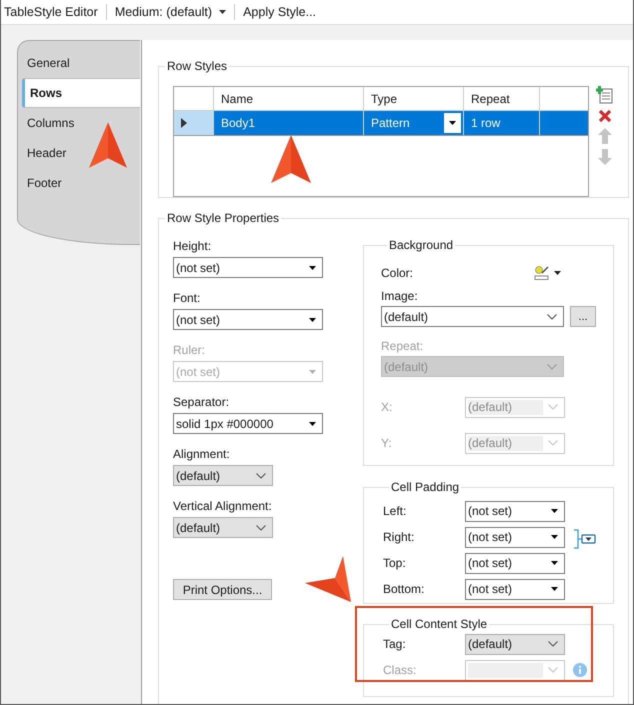 Image resolution: width=634 pixels, height=705 pixels. What do you see at coordinates (400, 670) in the screenshot?
I see `field-label: Class:` at bounding box center [400, 670].